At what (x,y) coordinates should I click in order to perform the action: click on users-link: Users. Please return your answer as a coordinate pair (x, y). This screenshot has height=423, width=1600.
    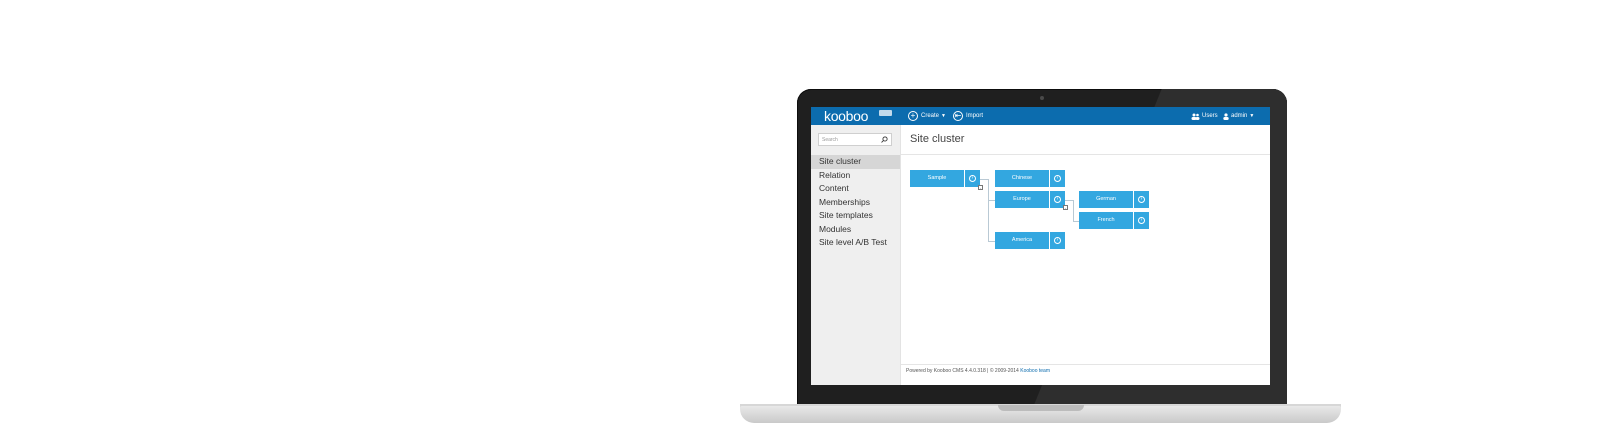
    Looking at the image, I should click on (1204, 116).